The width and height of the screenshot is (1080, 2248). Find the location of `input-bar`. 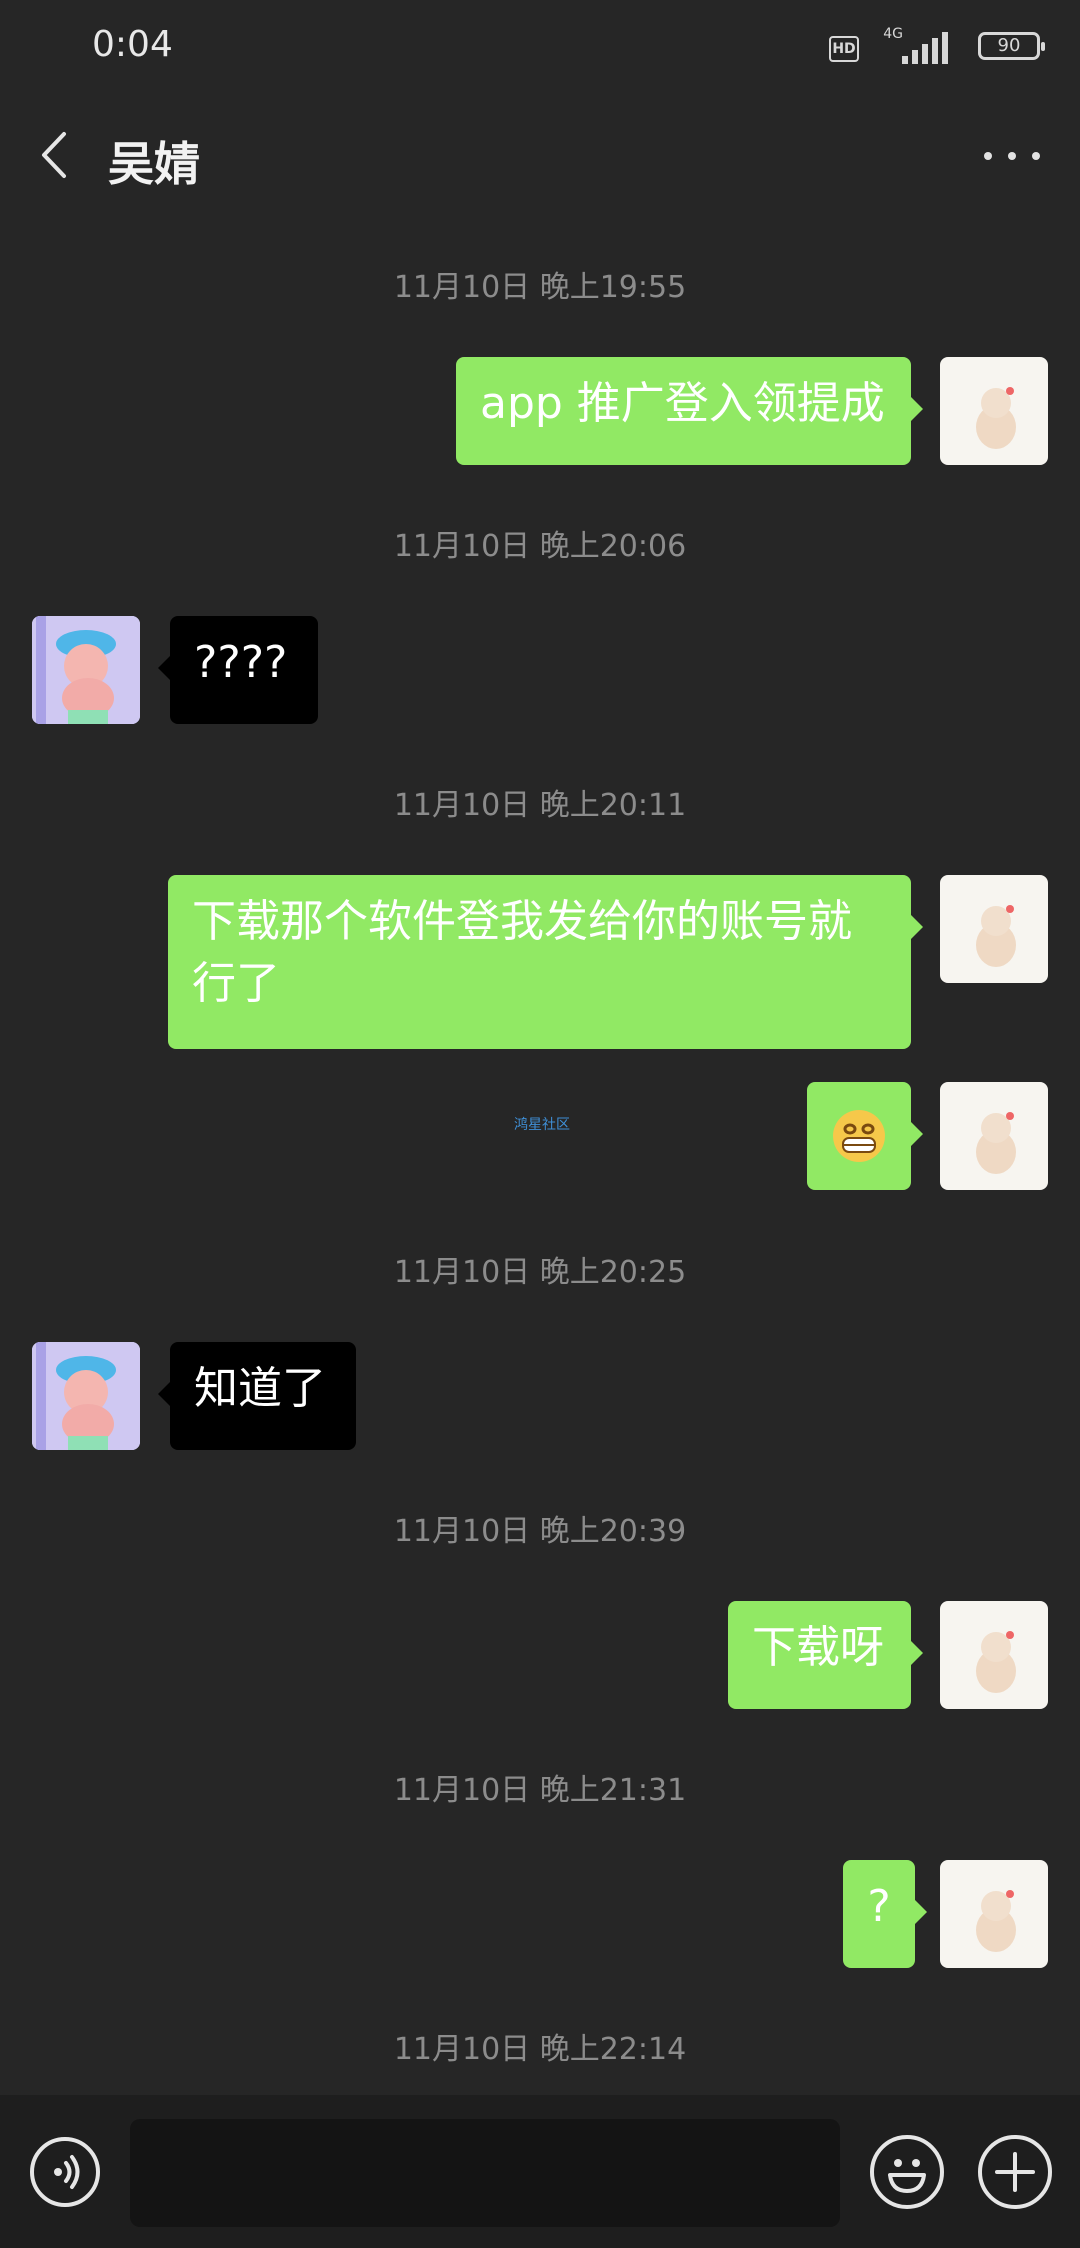

input-bar is located at coordinates (540, 2171).